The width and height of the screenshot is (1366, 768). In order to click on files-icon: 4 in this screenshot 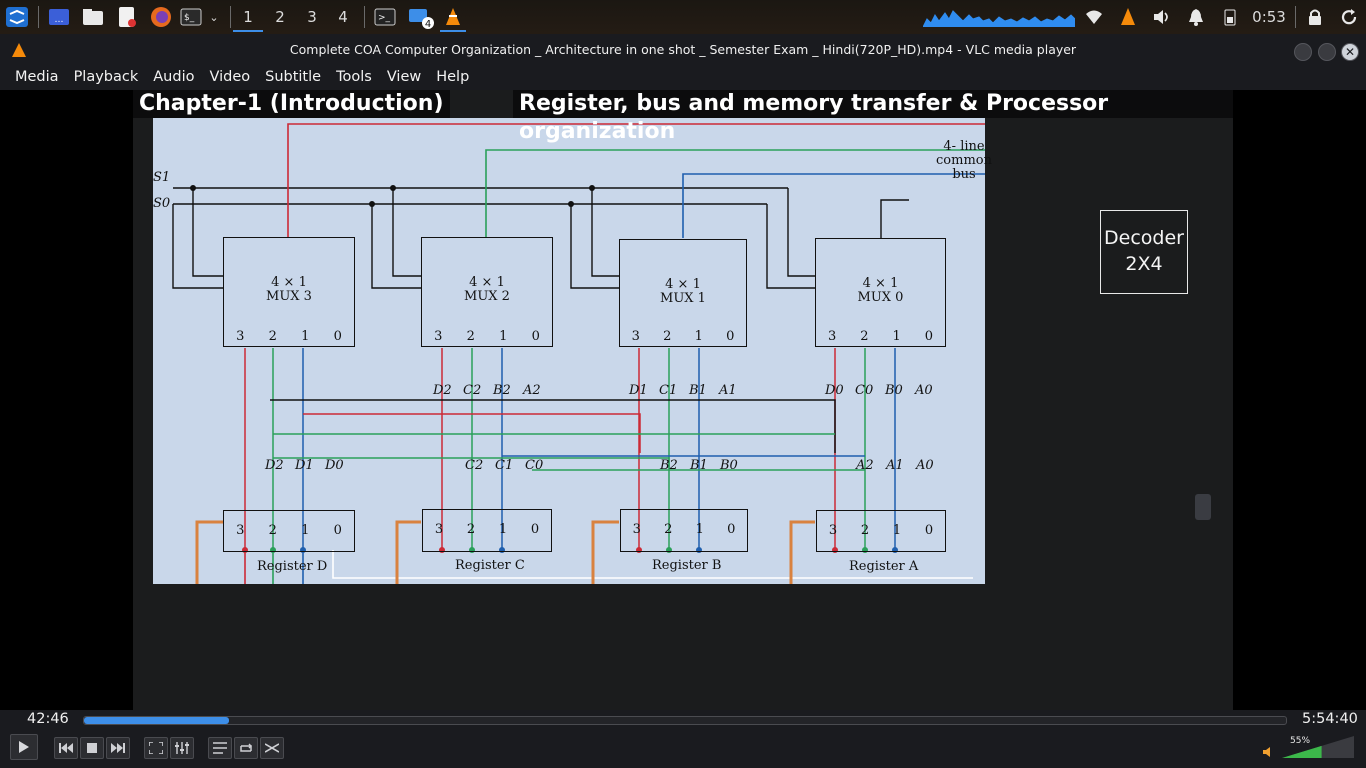, I will do `click(421, 17)`.